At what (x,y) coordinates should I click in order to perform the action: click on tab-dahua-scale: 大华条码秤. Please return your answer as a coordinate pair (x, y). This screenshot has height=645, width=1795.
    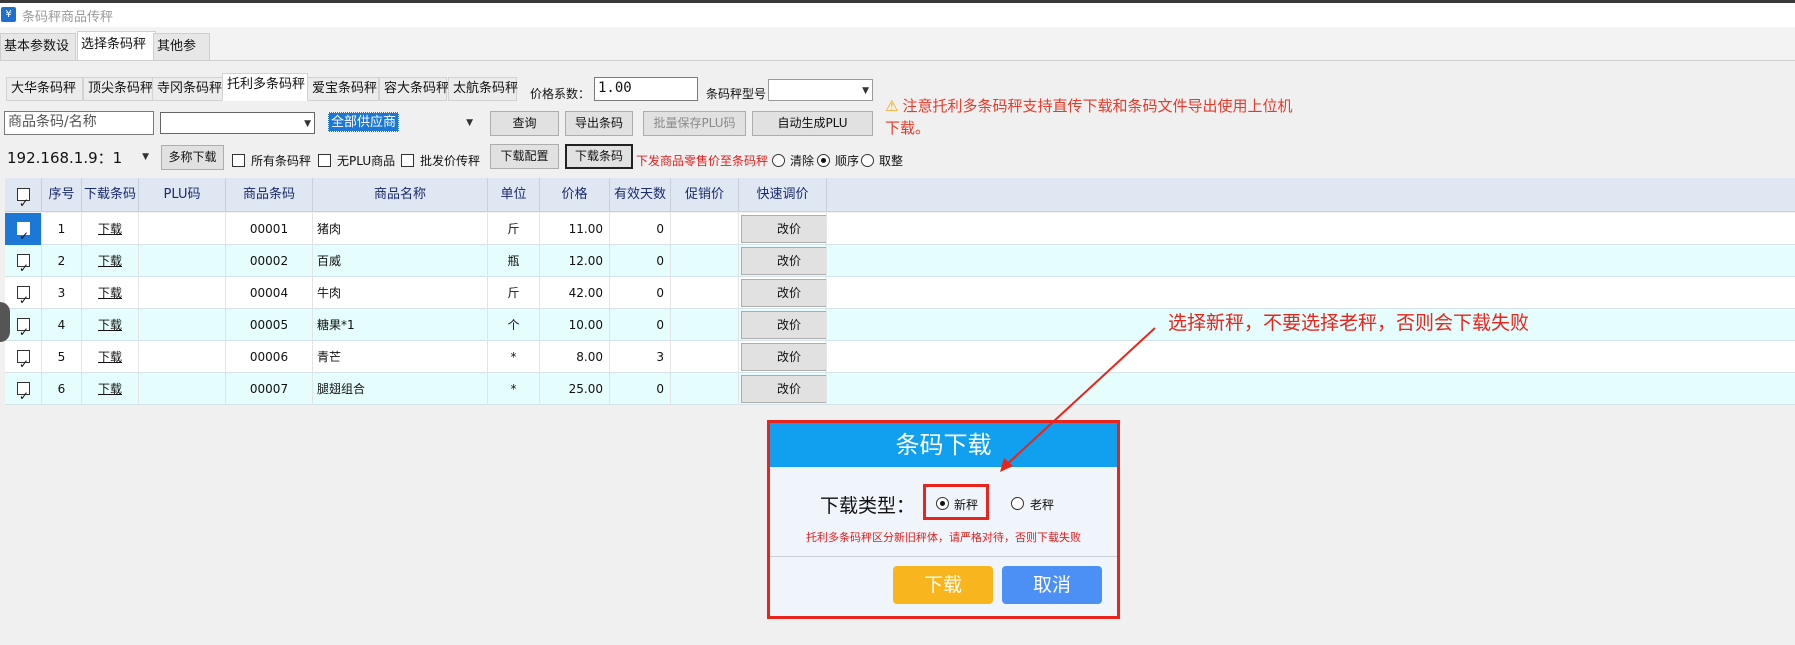
    Looking at the image, I should click on (44, 89).